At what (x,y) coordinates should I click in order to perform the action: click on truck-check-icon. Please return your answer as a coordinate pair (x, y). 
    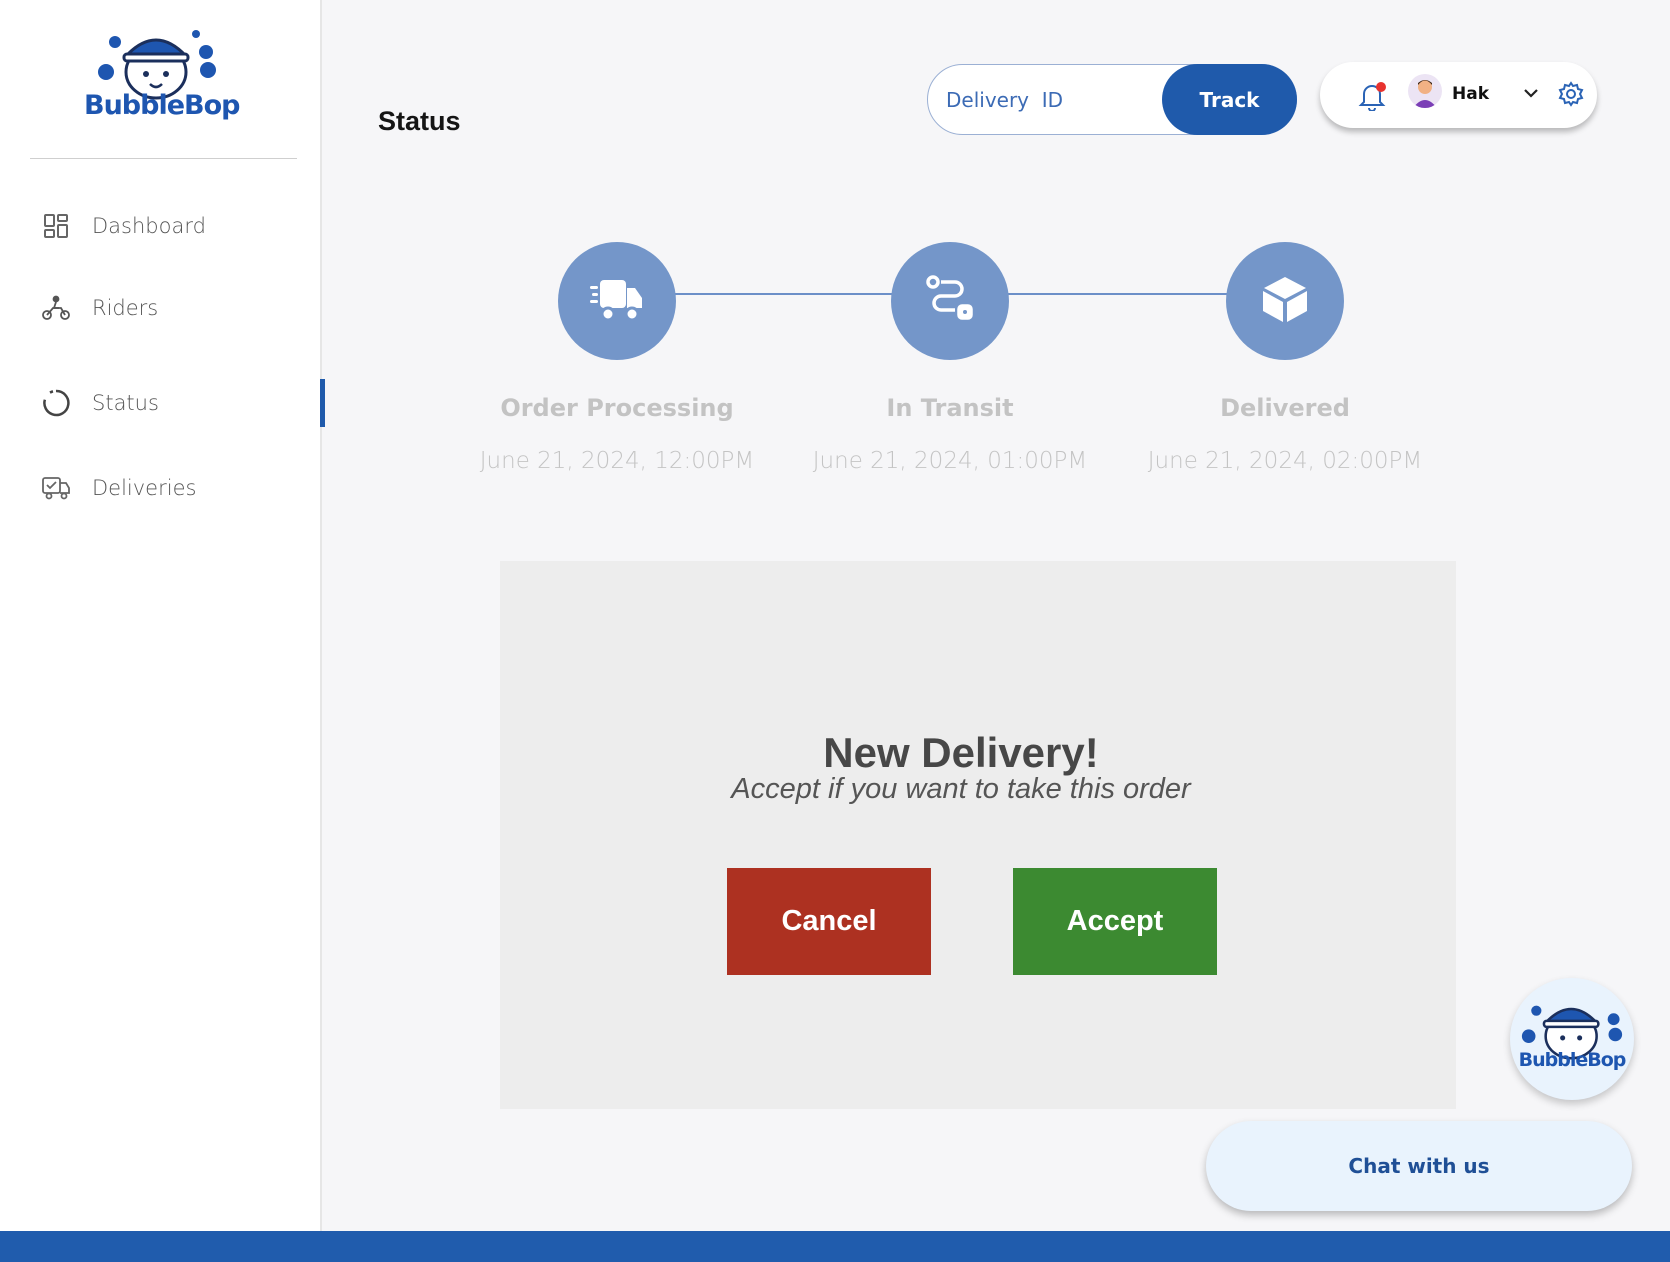
    Looking at the image, I should click on (56, 488).